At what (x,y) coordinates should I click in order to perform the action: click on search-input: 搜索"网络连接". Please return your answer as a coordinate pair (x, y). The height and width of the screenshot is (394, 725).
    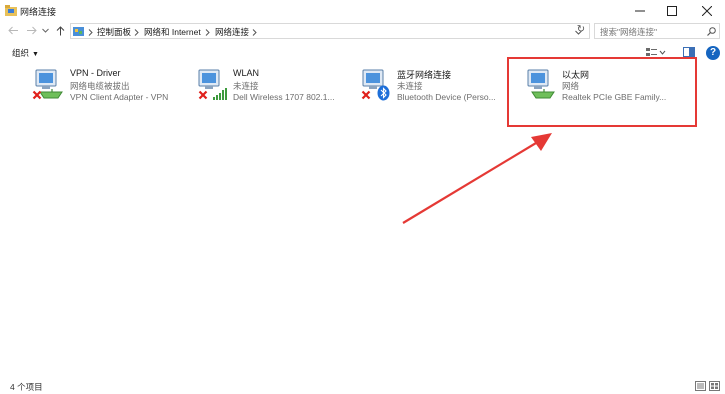
    Looking at the image, I should click on (657, 31).